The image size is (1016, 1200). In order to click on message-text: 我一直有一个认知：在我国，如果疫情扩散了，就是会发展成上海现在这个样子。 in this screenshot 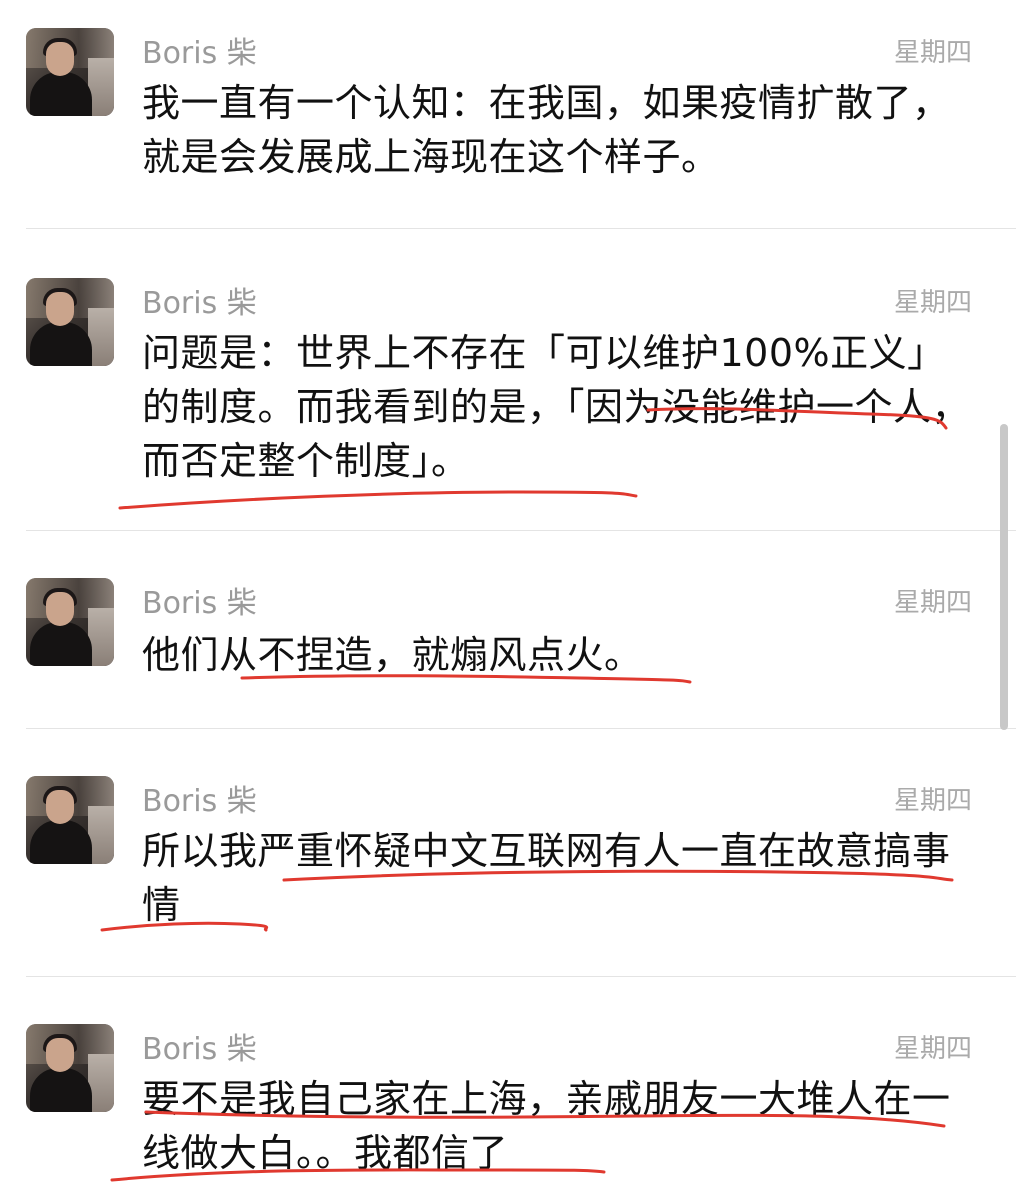, I will do `click(546, 130)`.